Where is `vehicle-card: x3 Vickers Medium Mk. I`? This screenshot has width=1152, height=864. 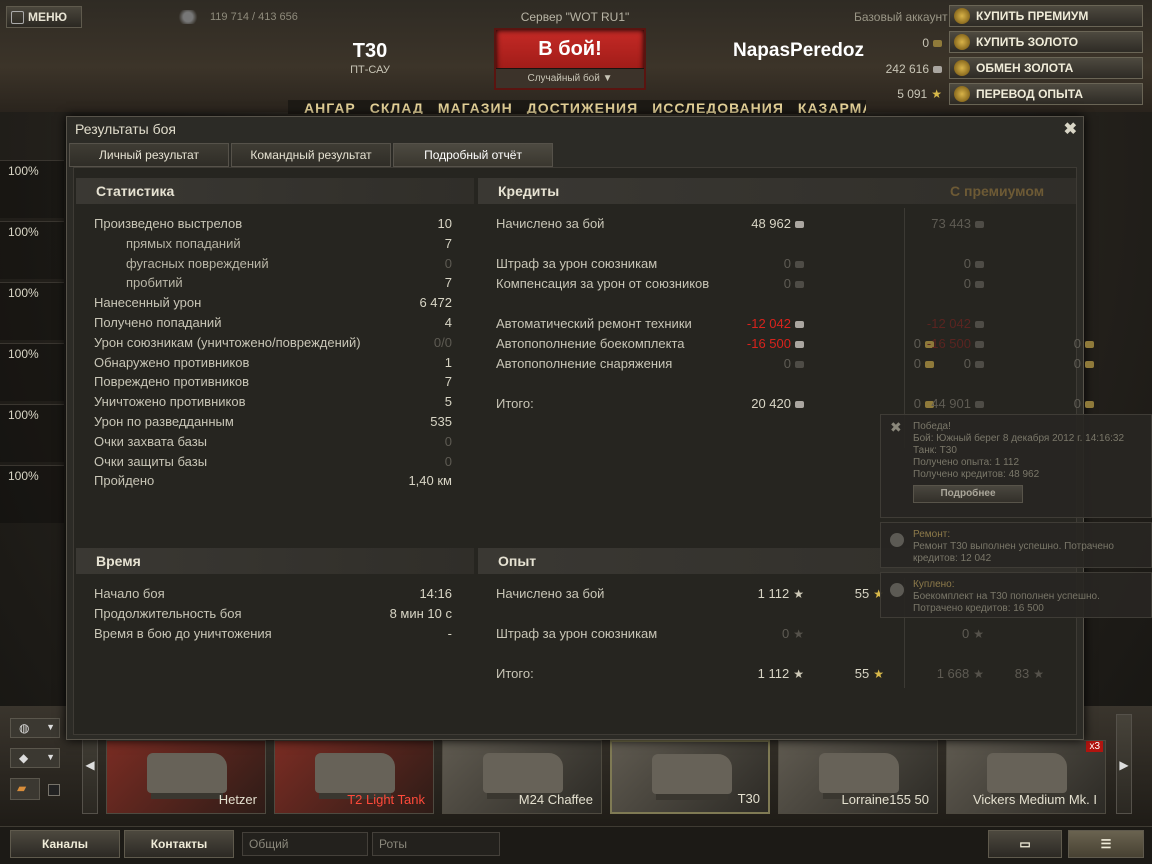
vehicle-card: x3 Vickers Medium Mk. I is located at coordinates (1026, 777).